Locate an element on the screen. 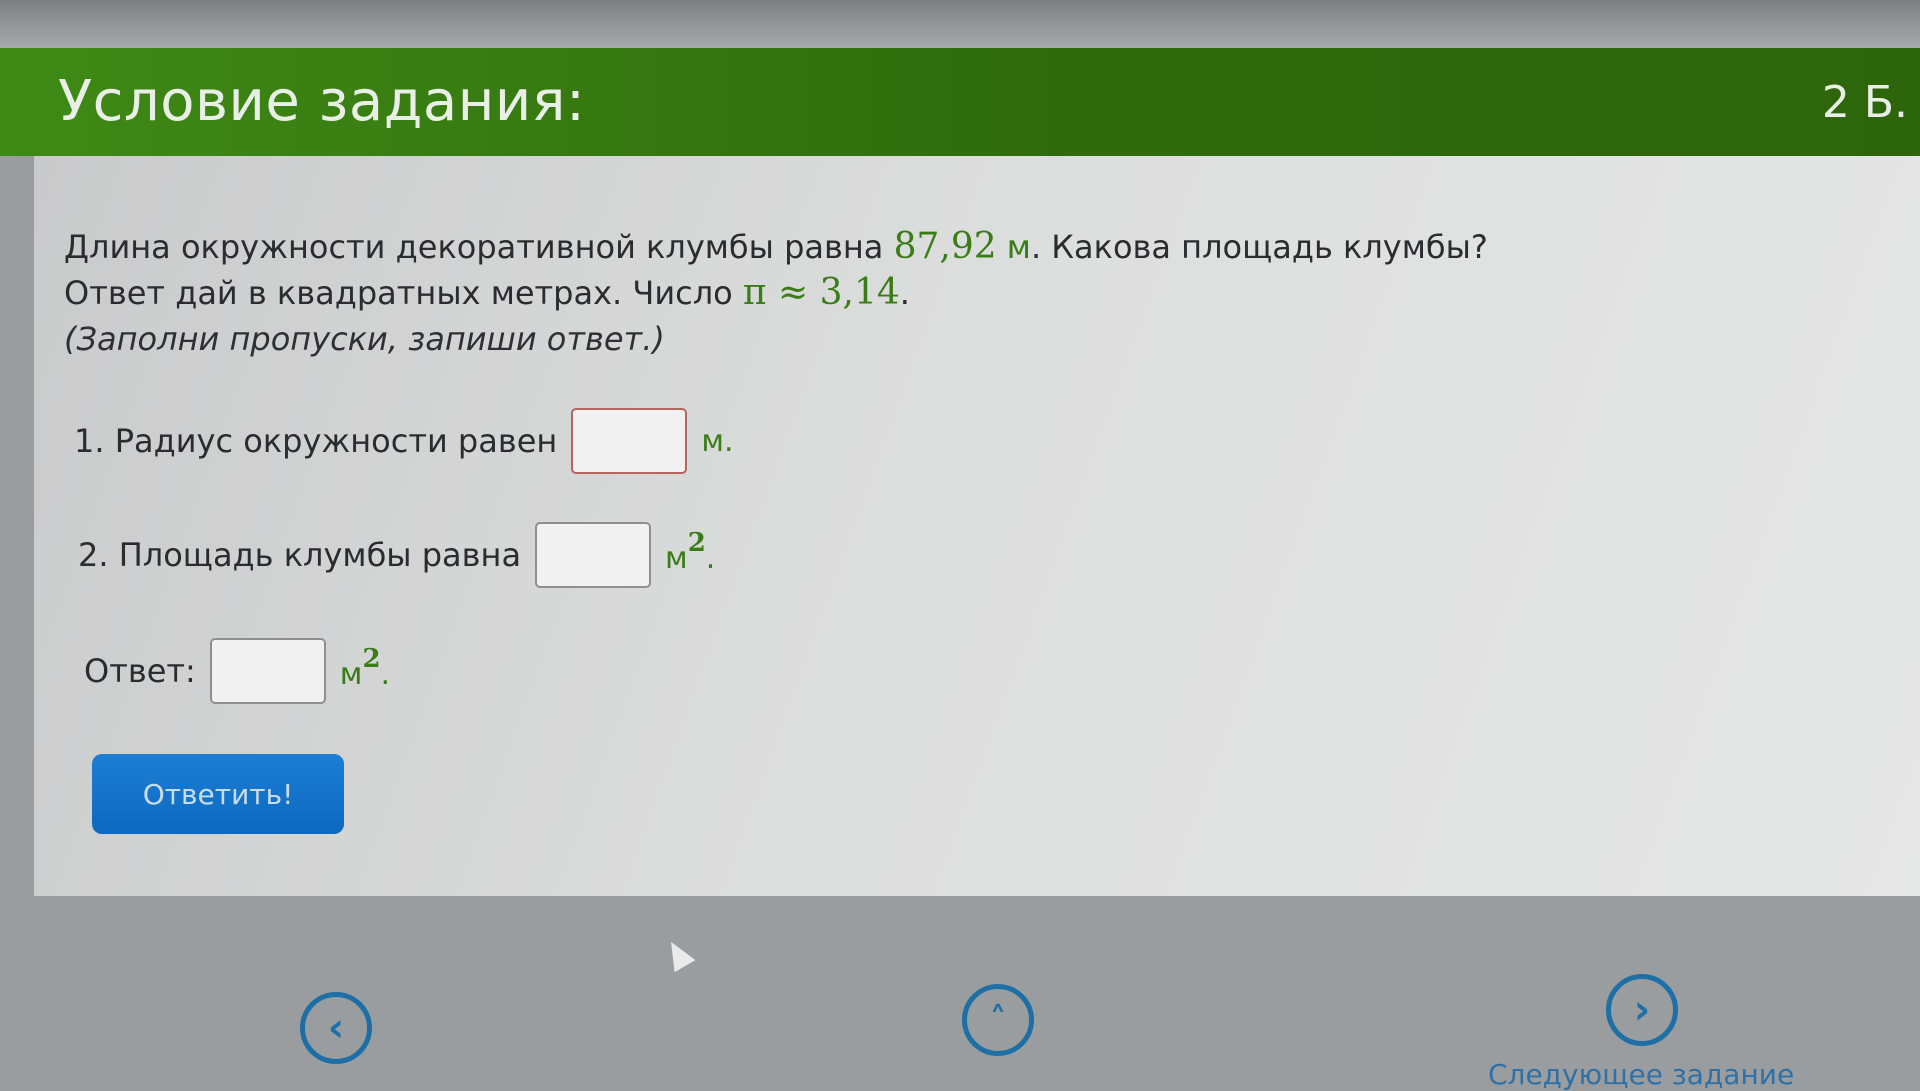  final-answer-label: Ответ: is located at coordinates (140, 671).